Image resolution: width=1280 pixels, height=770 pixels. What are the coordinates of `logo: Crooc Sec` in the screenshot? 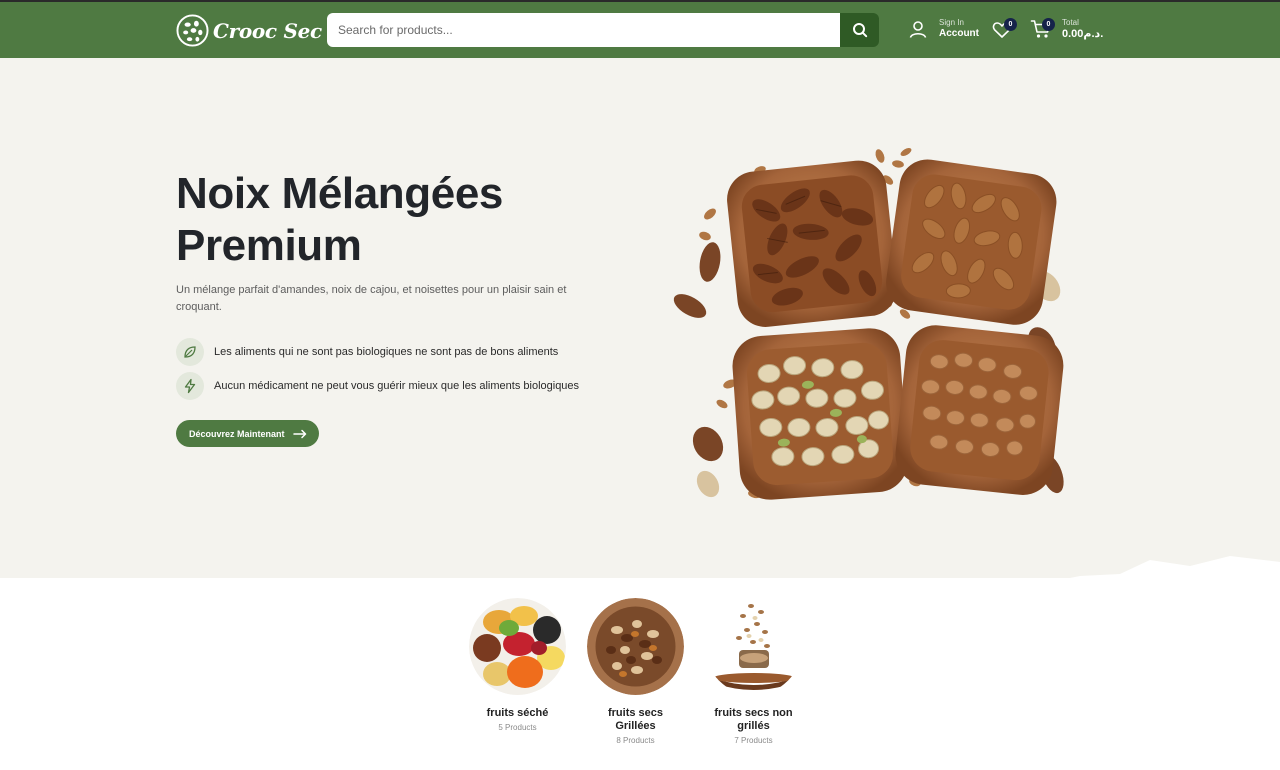 It's located at (249, 30).